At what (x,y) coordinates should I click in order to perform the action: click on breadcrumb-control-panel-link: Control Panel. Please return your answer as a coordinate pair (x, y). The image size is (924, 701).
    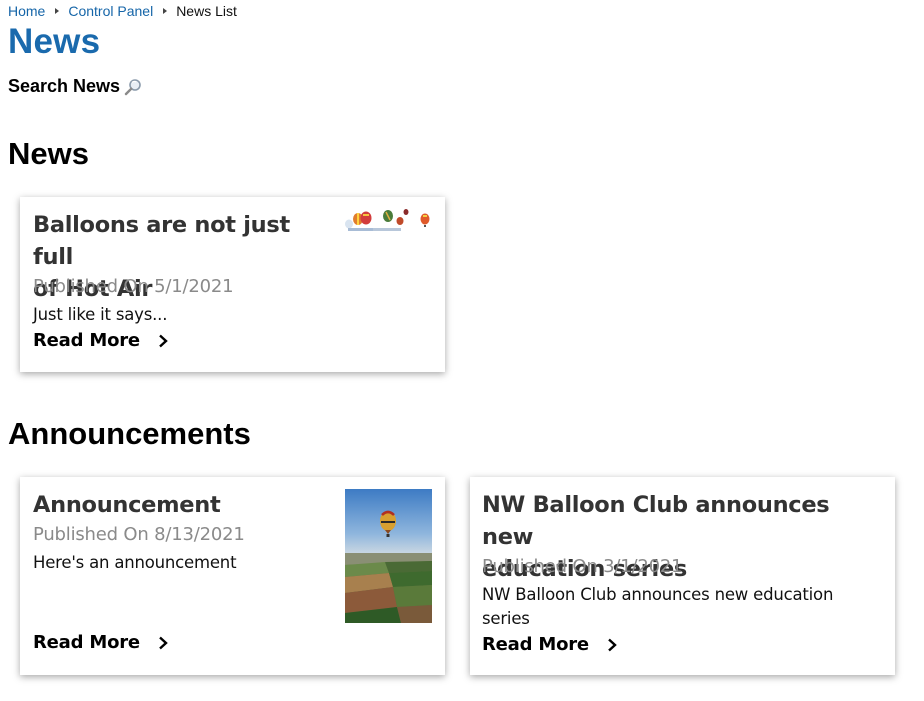
    Looking at the image, I should click on (110, 11).